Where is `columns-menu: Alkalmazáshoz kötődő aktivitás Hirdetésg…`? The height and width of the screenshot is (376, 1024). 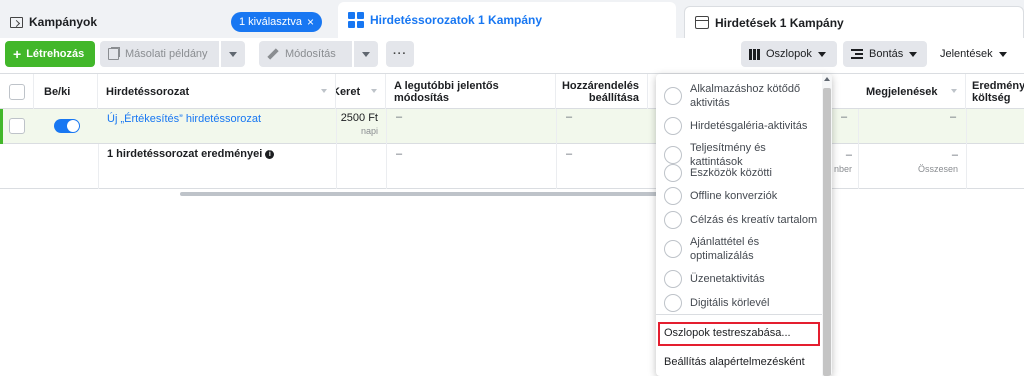 columns-menu: Alkalmazáshoz kötődő aktivitás Hirdetésg… is located at coordinates (744, 225).